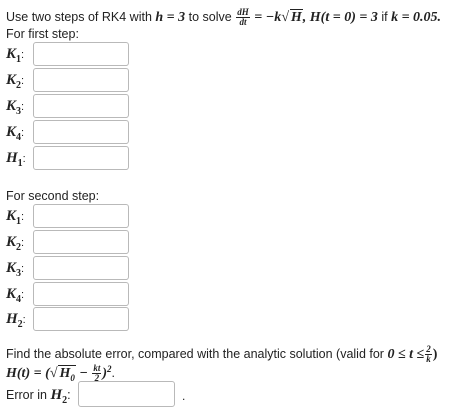 The image size is (474, 420). I want to click on second-step-title: For second step:, so click(53, 196).